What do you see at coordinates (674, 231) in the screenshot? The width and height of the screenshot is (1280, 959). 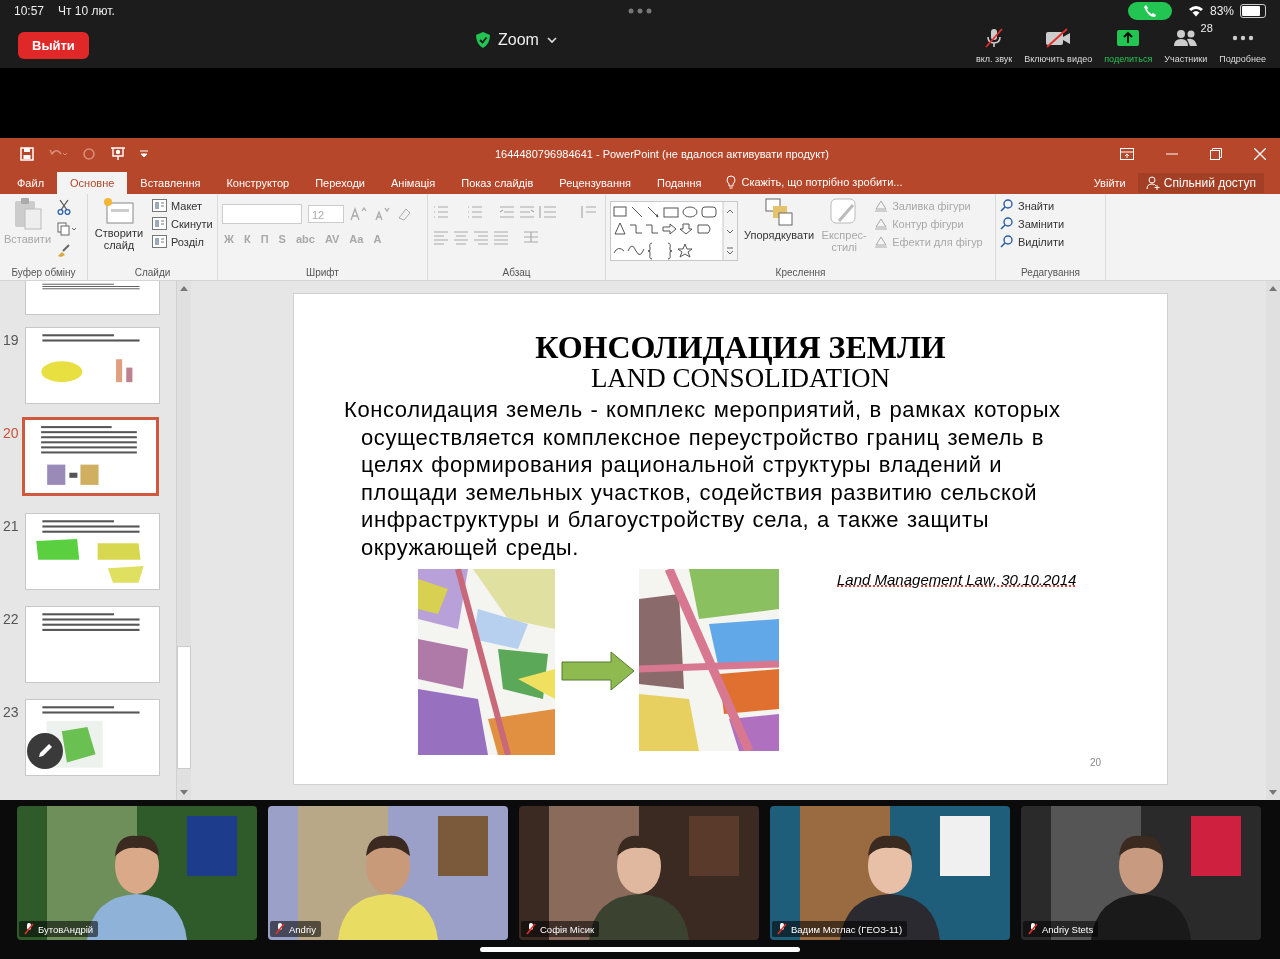 I see `shapes-gallery` at bounding box center [674, 231].